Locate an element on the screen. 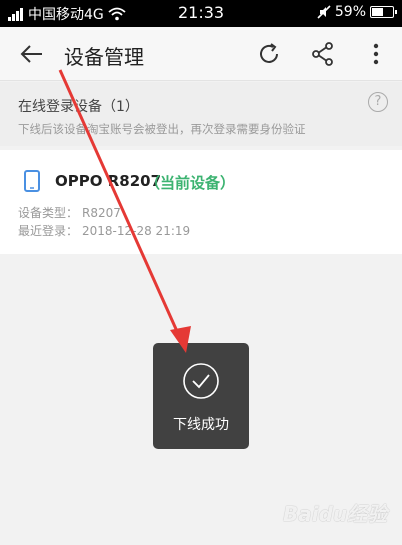  last-login-row: 最近登录： 2018-12-28 21:19 is located at coordinates (104, 230).